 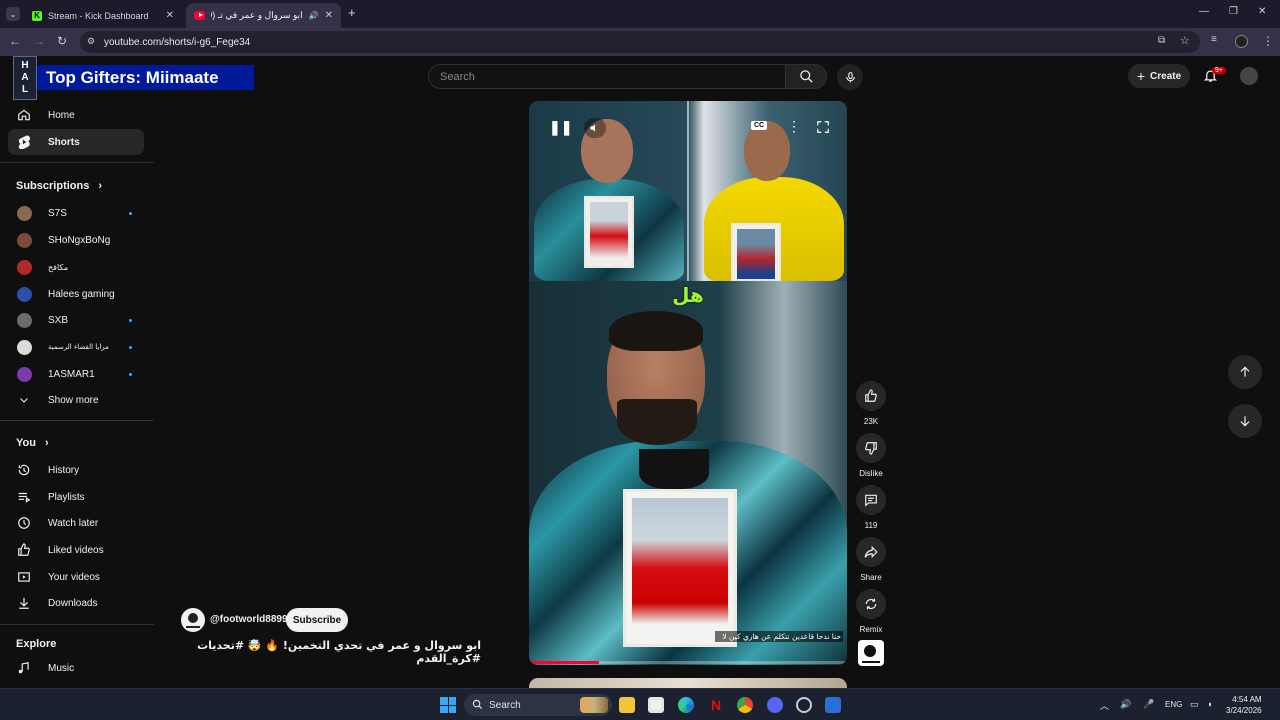 I want to click on comments-button: 119, so click(x=871, y=507).